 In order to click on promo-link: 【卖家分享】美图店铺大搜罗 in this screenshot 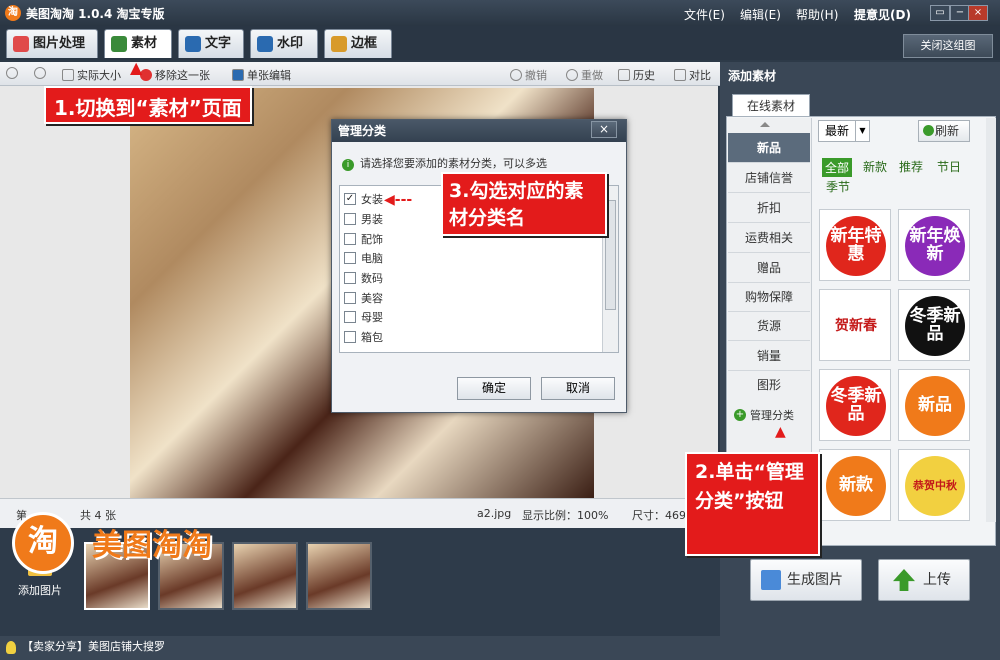, I will do `click(93, 646)`.